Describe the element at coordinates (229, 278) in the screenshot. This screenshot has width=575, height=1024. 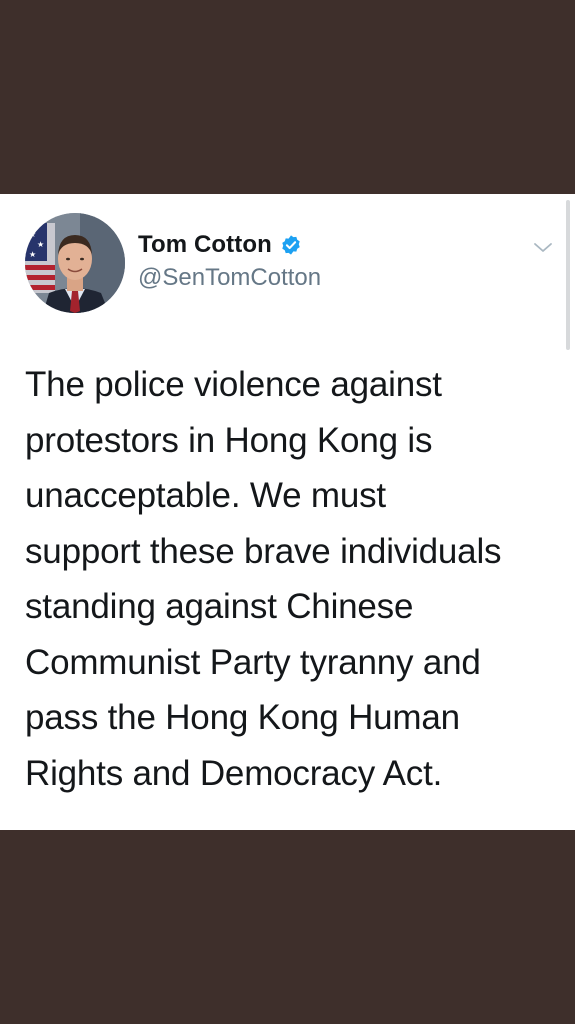
I see `author-handle: @SenTomCotton` at that location.